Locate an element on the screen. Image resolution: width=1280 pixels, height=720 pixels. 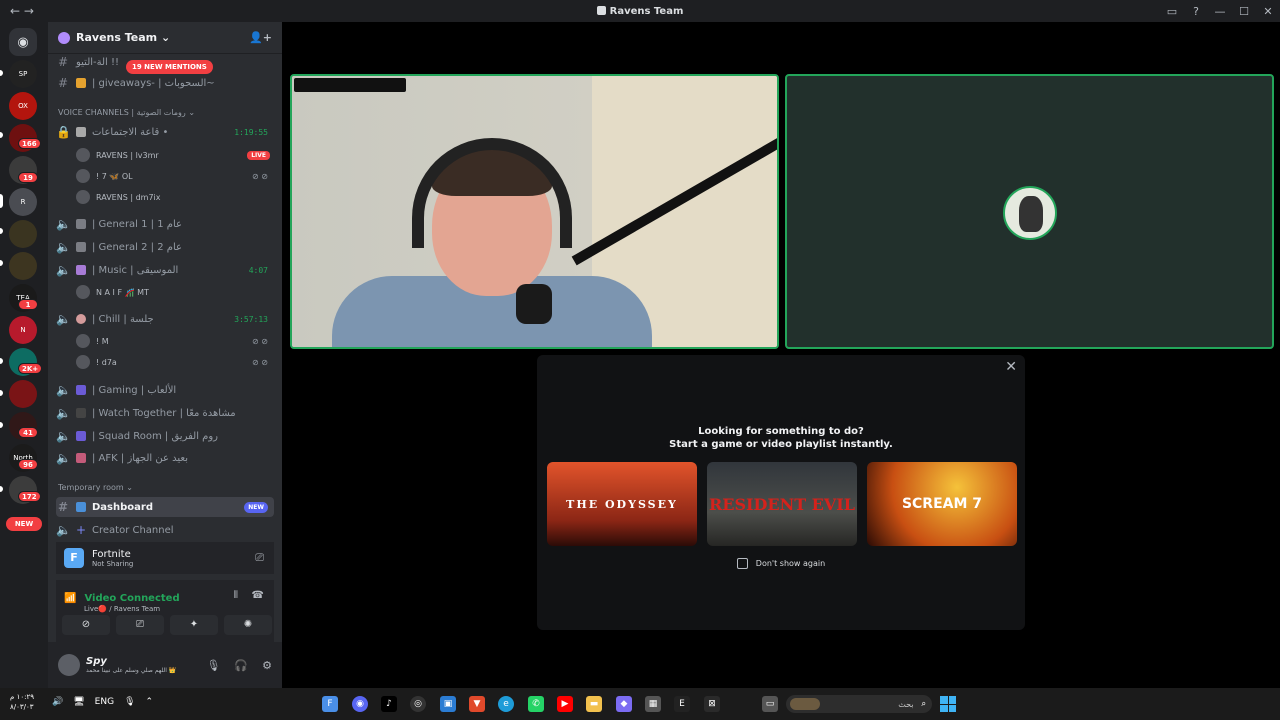
headphones-icon: 🎧 is located at coordinates (241, 665).